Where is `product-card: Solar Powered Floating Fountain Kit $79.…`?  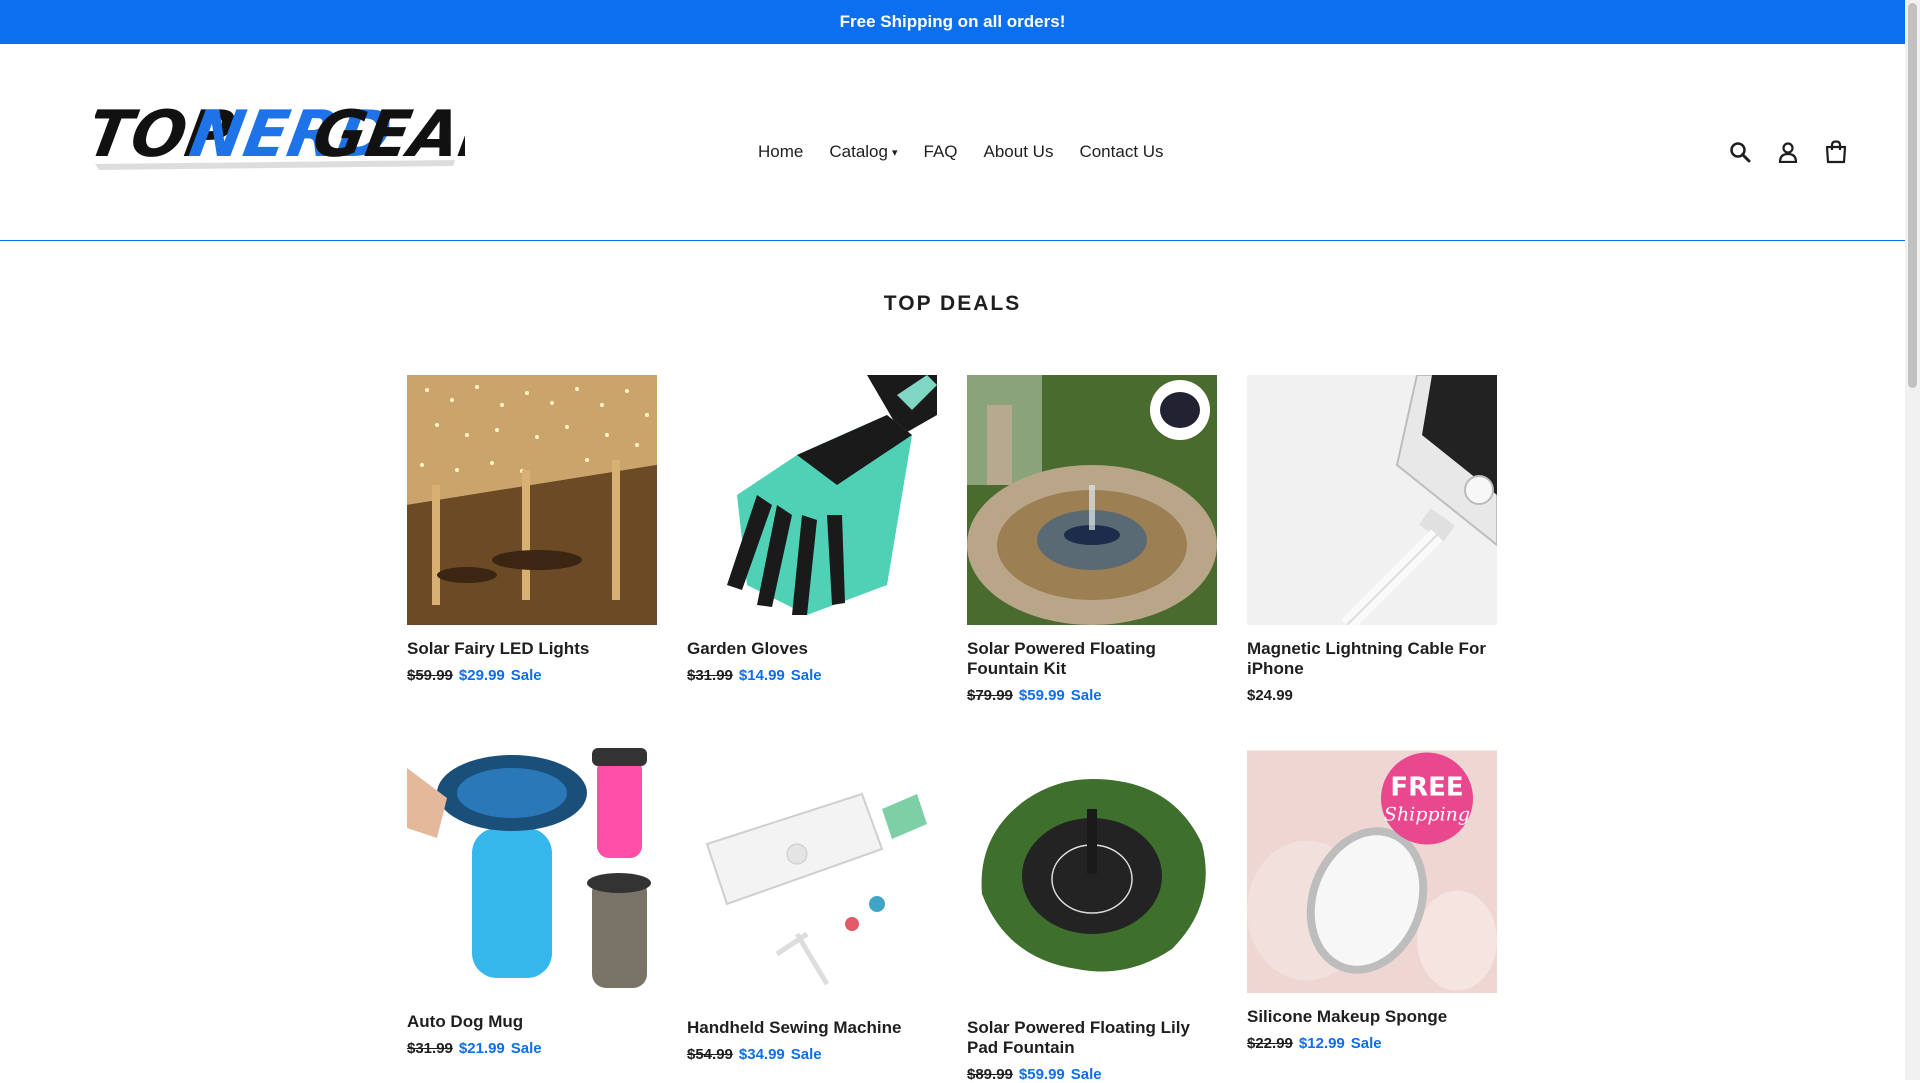
product-card: Solar Powered Floating Fountain Kit $79.… is located at coordinates (1092, 539).